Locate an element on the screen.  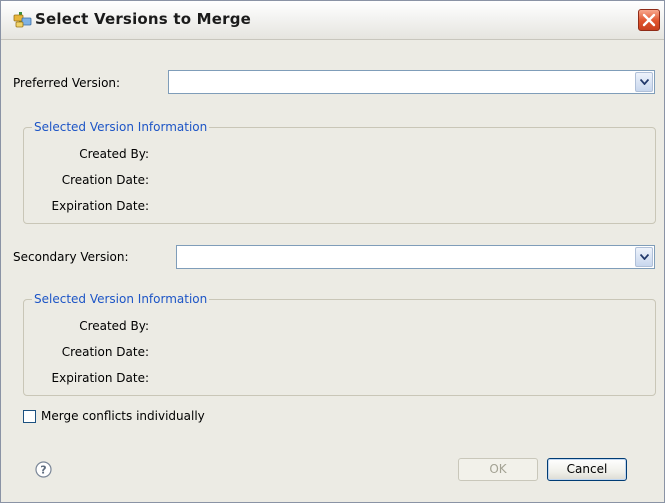
title-bar: Select Versions to Merge is located at coordinates (332, 20).